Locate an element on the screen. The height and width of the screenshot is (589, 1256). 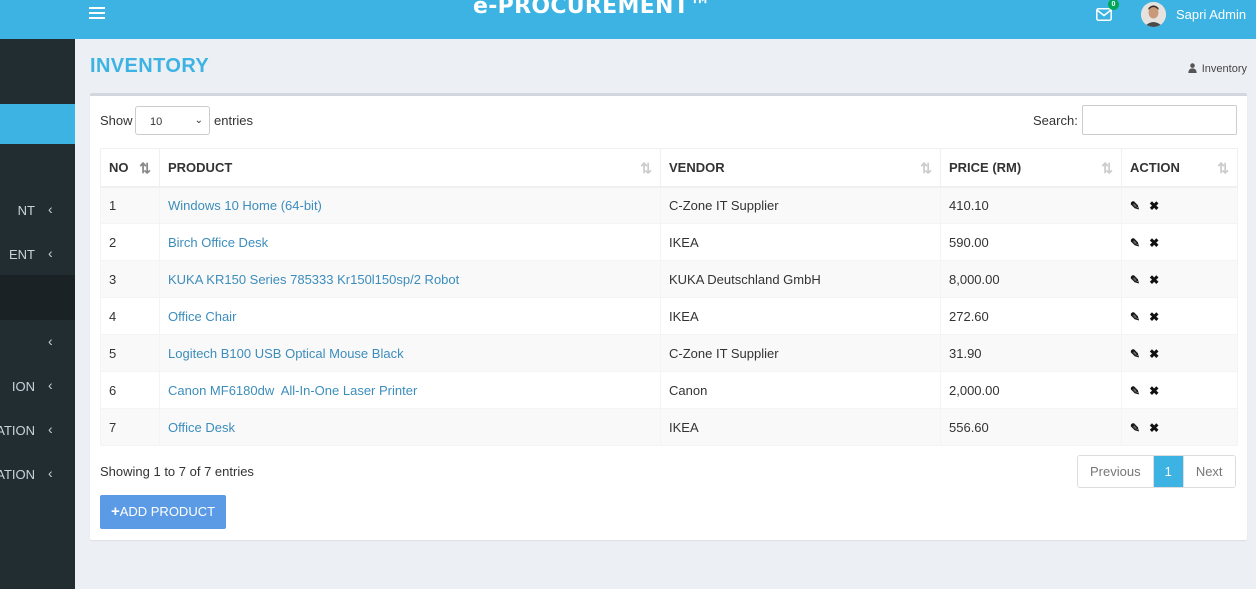
cell-no: 6 is located at coordinates (130, 390).